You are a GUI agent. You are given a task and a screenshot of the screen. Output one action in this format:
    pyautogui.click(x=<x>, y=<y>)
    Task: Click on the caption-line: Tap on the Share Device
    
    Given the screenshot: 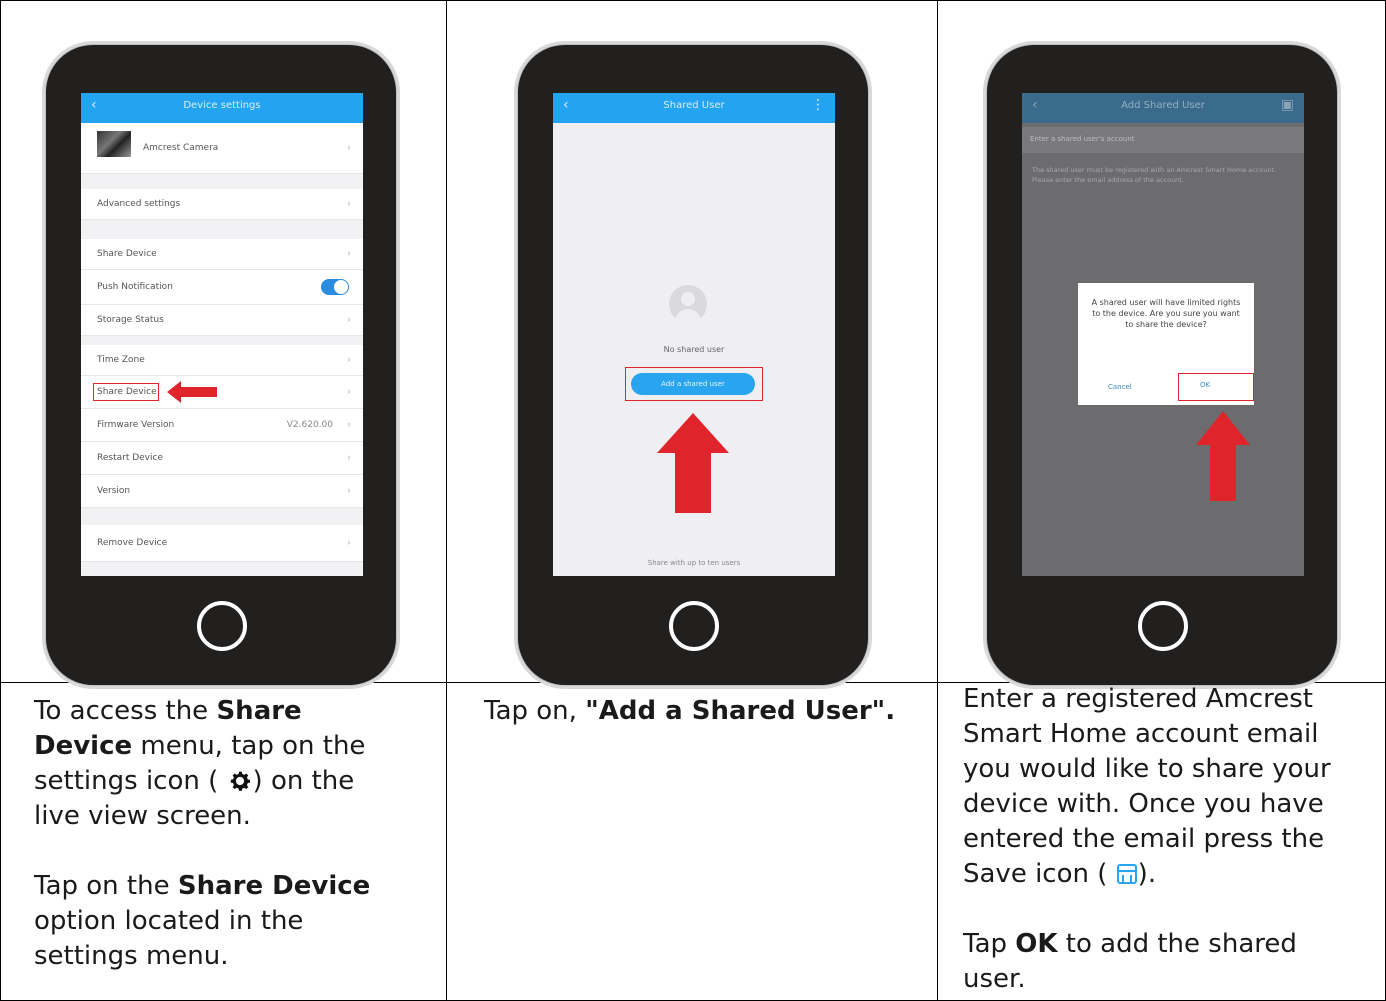 What is the action you would take?
    pyautogui.click(x=202, y=886)
    